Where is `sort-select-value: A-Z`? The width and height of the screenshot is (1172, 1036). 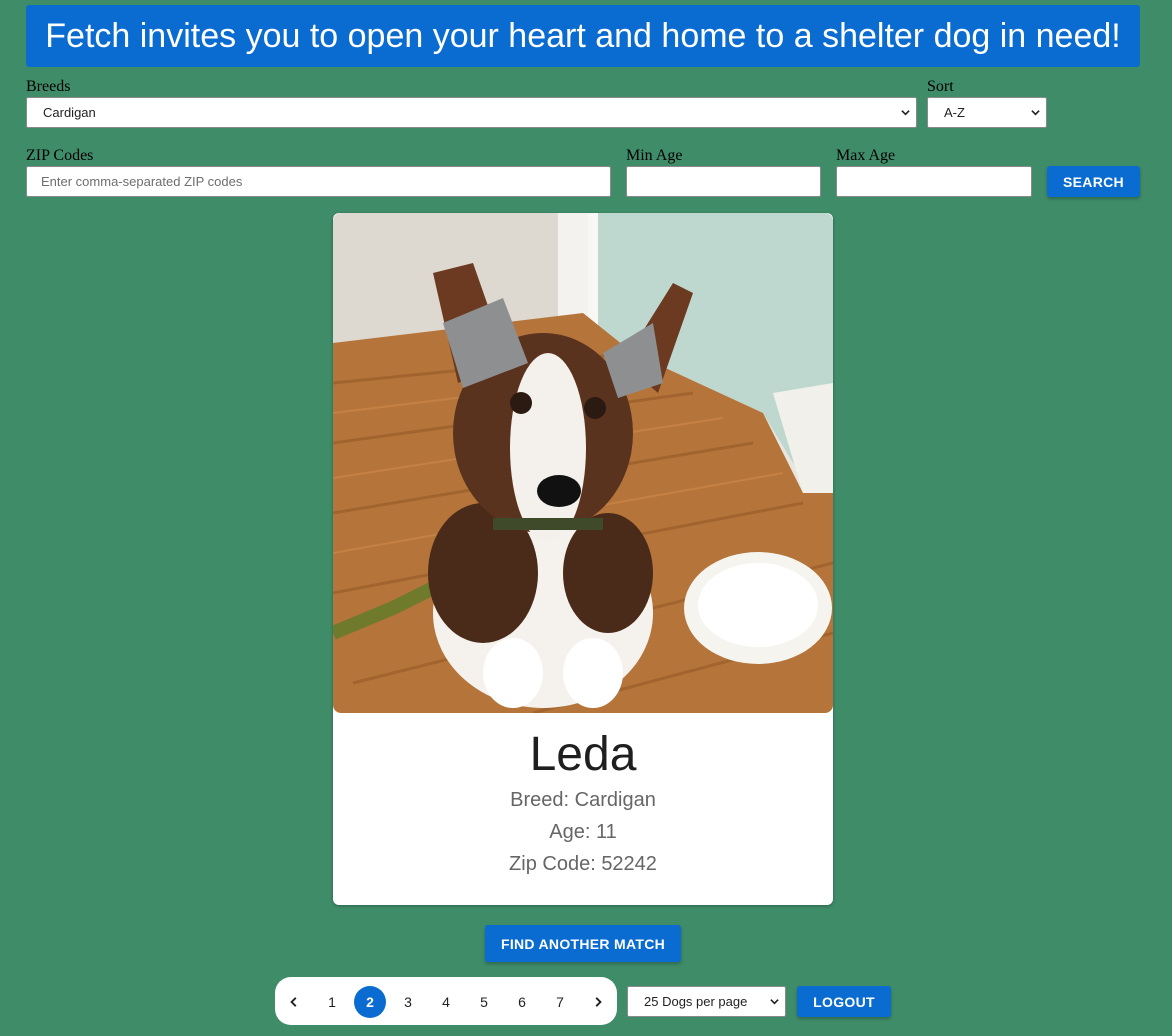 sort-select-value: A-Z is located at coordinates (954, 112).